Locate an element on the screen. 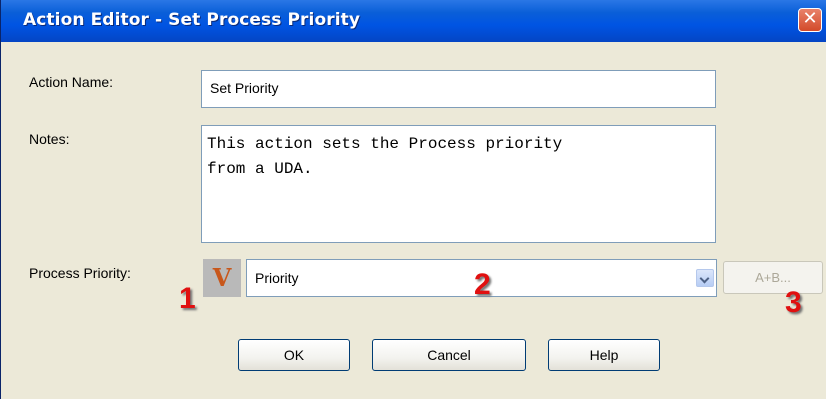 This screenshot has width=828, height=399. action-name-input: Set Priority is located at coordinates (458, 89).